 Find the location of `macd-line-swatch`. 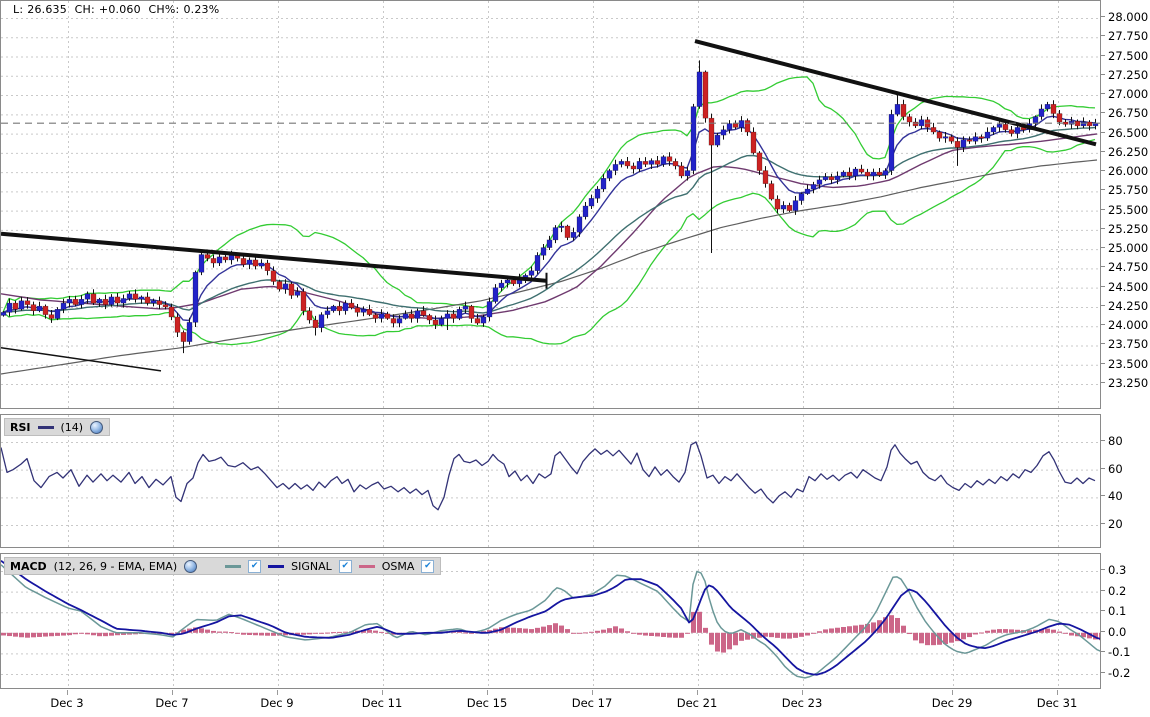

macd-line-swatch is located at coordinates (233, 566).